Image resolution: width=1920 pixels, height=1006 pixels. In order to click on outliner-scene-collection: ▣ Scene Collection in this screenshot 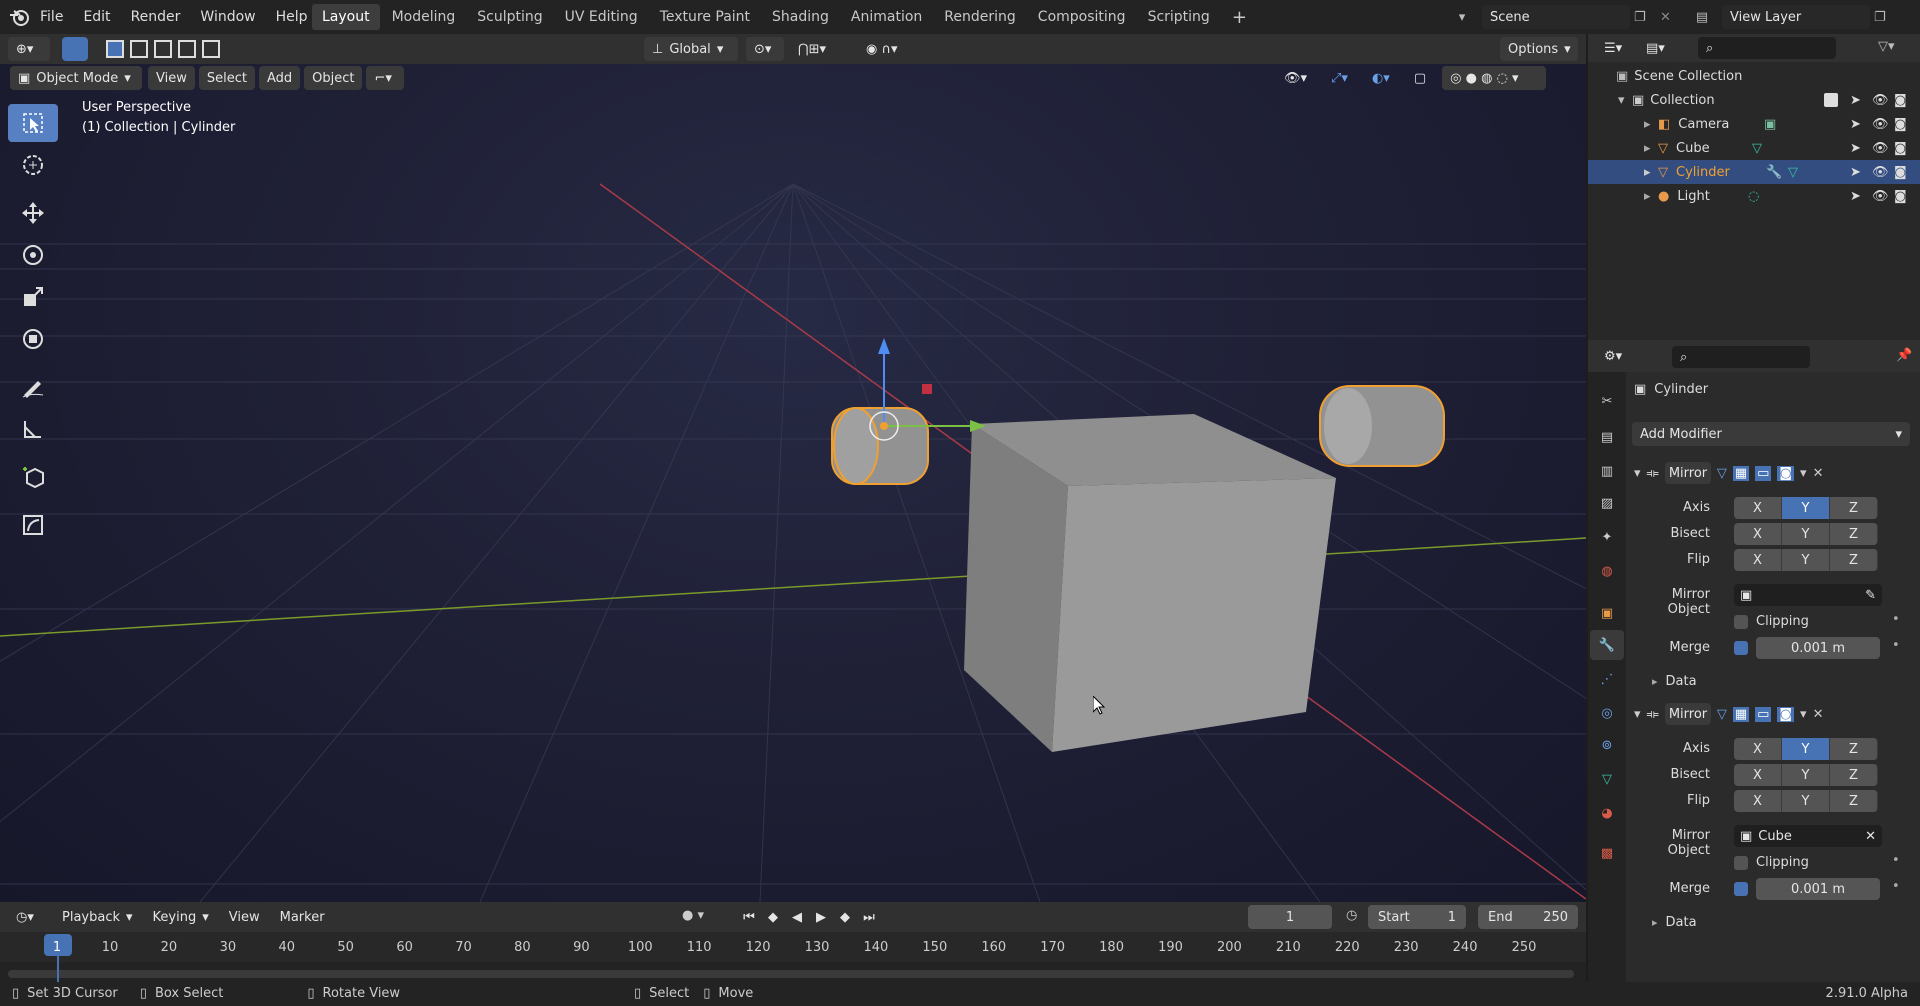, I will do `click(1754, 76)`.